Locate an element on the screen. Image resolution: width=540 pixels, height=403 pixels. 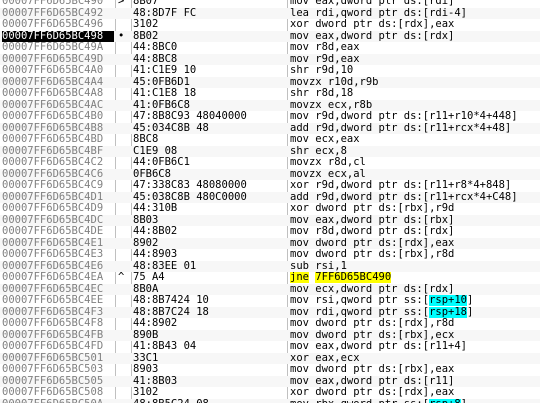
bytes-cell: 33C1 is located at coordinates (208, 359).